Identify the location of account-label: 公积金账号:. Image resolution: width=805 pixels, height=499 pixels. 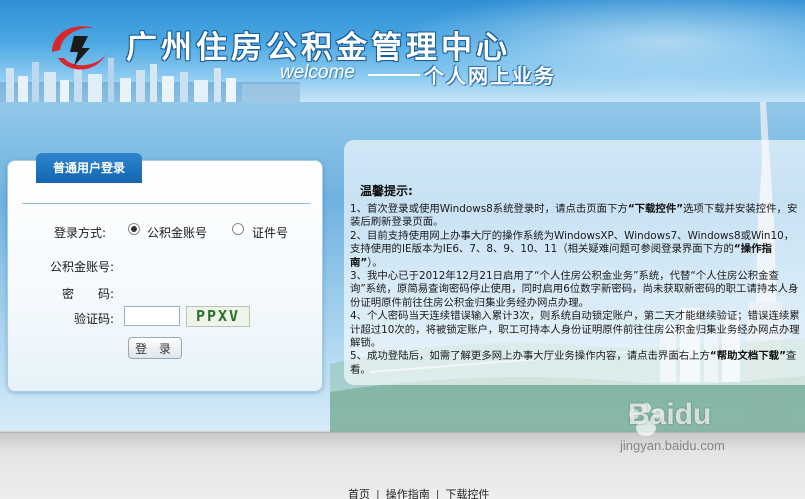
(82, 267).